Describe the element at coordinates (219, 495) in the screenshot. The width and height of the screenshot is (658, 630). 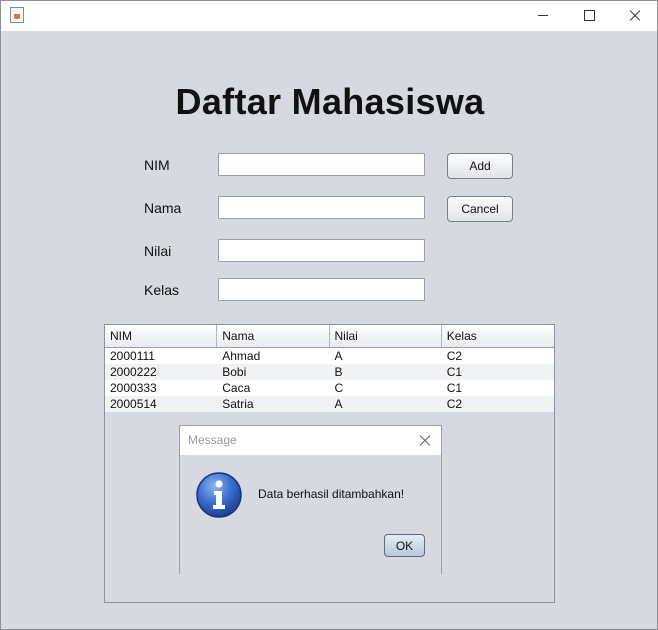
I see `info-icon` at that location.